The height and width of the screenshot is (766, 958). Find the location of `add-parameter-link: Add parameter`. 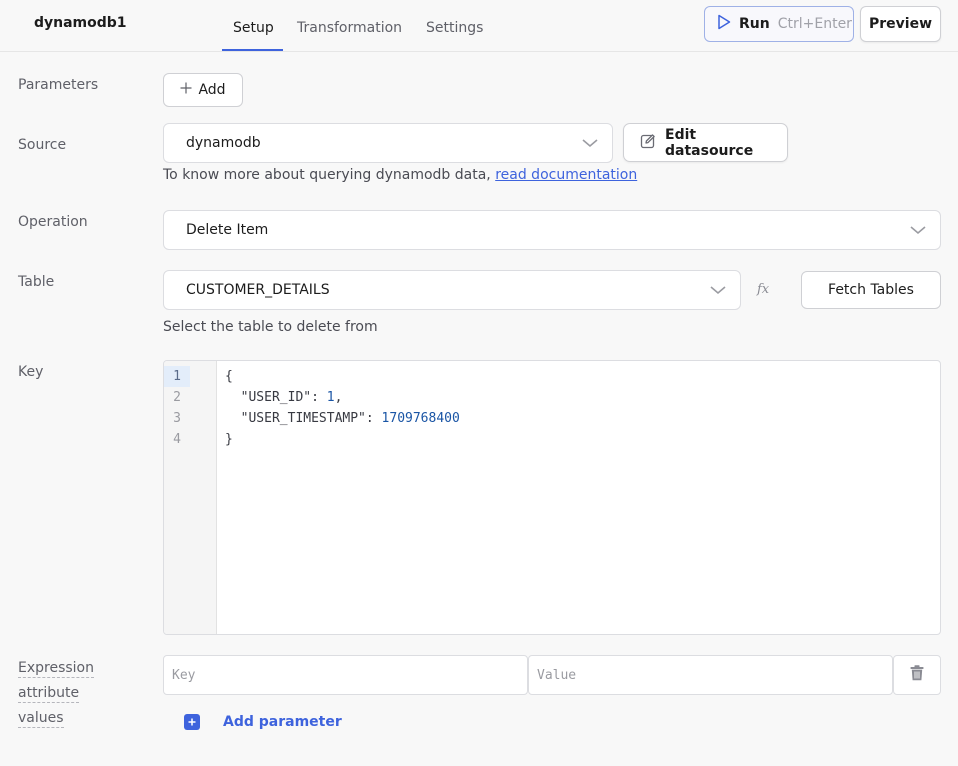

add-parameter-link: Add parameter is located at coordinates (282, 722).